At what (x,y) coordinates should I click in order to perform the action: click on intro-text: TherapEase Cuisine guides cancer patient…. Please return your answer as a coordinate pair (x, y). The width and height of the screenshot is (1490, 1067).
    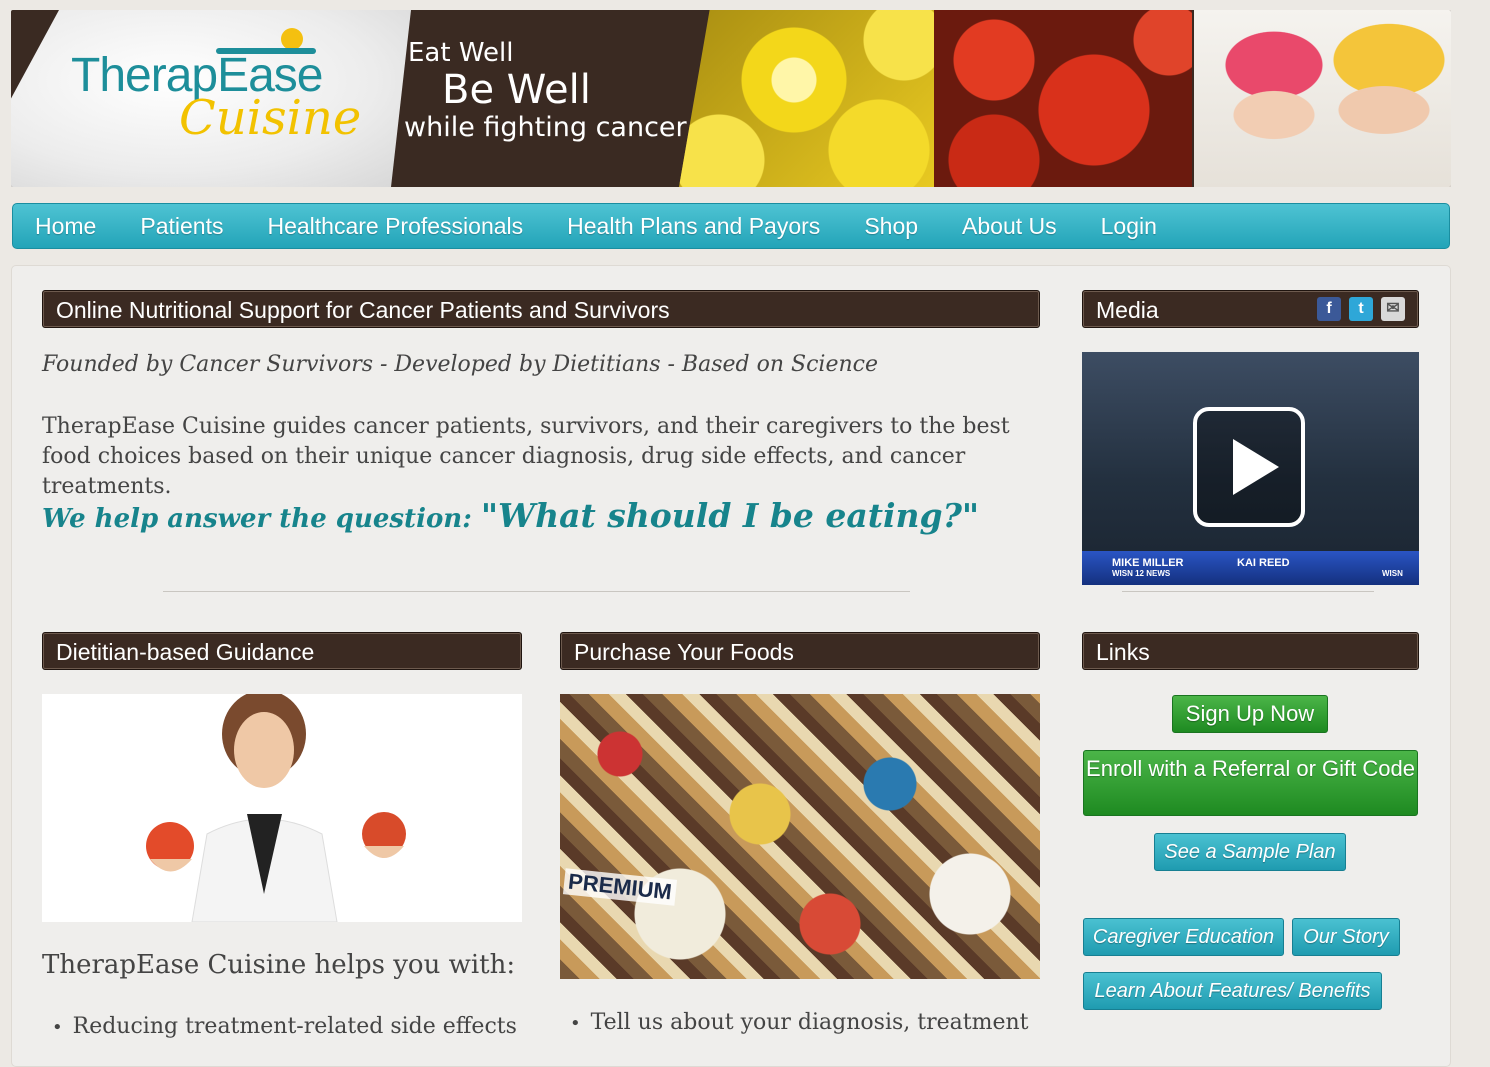
    Looking at the image, I should click on (526, 456).